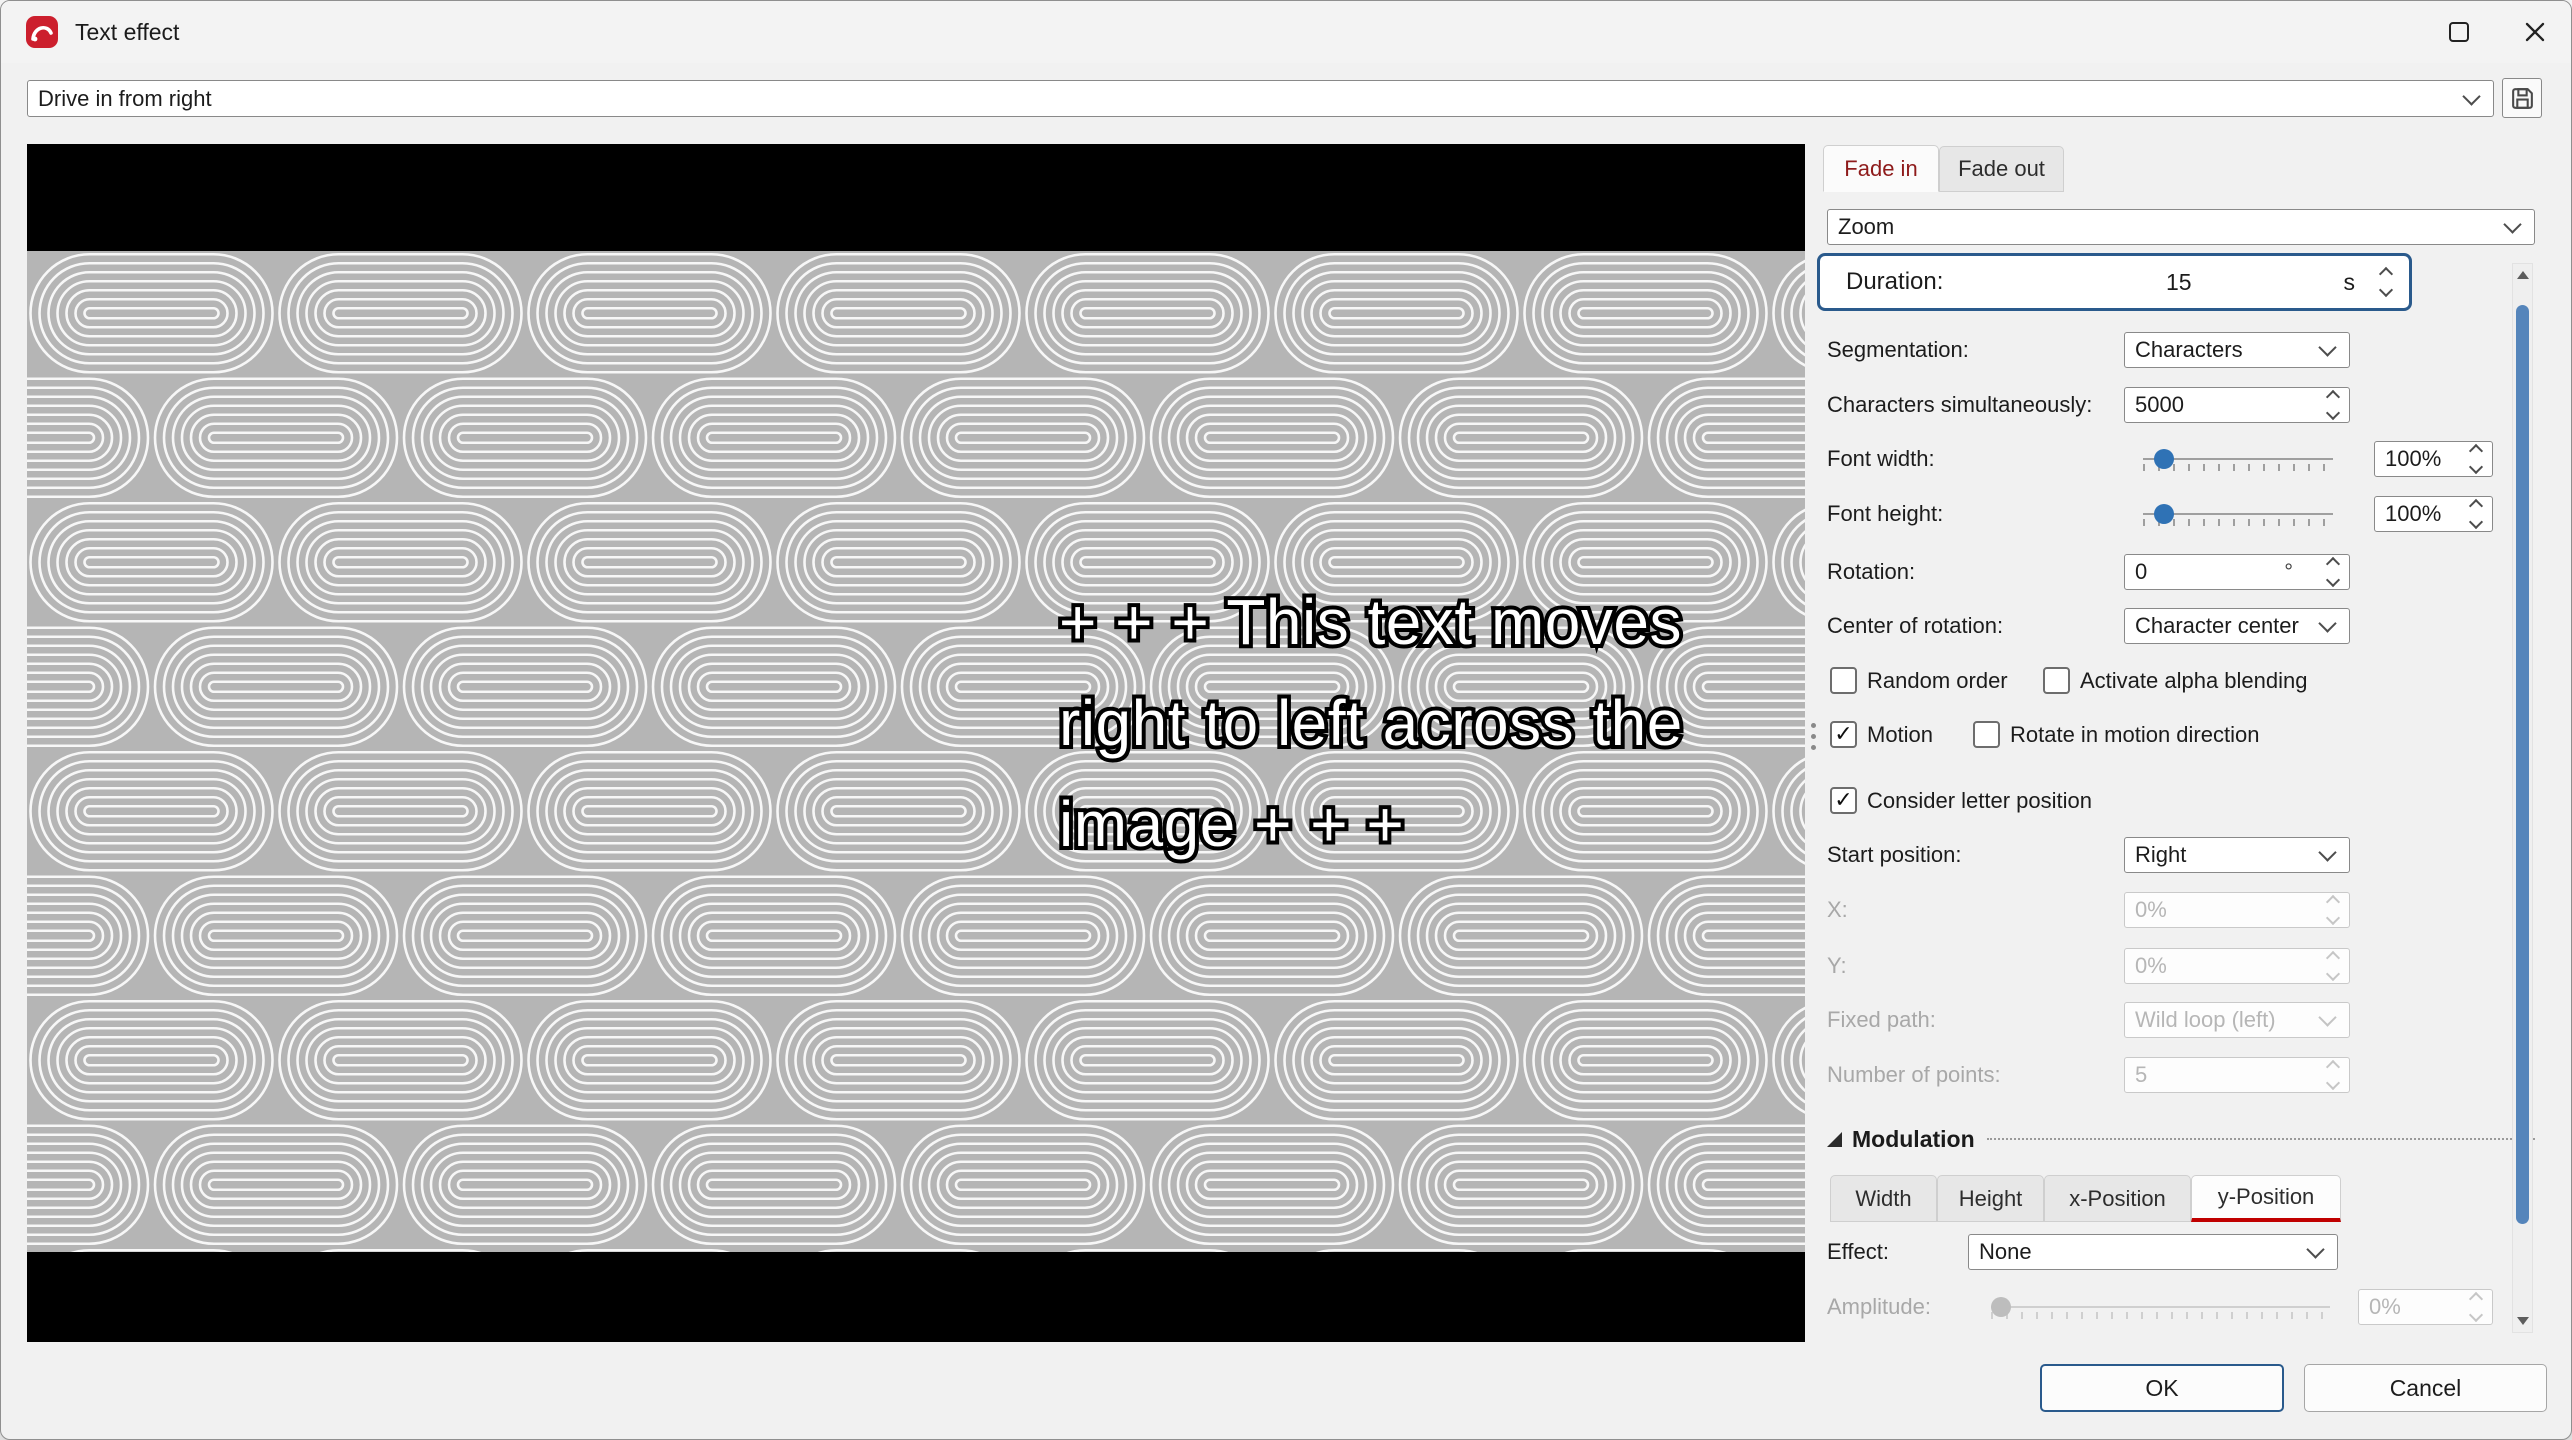 Image resolution: width=2572 pixels, height=1440 pixels. What do you see at coordinates (1858, 1251) in the screenshot?
I see `mod-effect-label: Effect:` at bounding box center [1858, 1251].